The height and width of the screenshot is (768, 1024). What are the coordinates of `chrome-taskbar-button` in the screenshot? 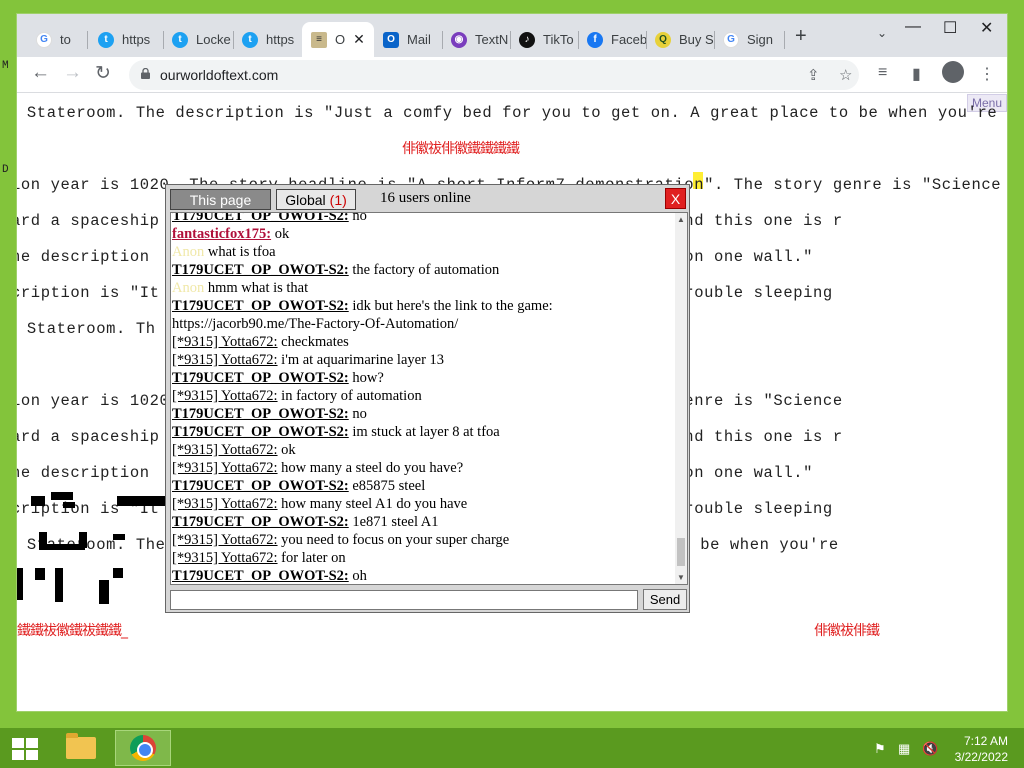 It's located at (143, 748).